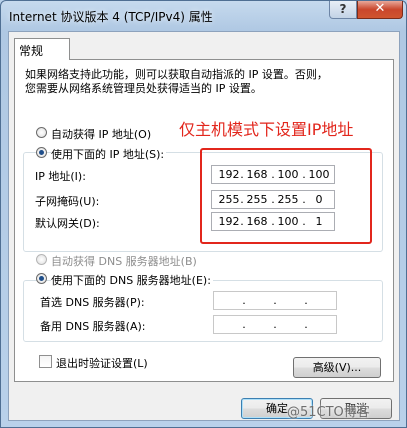 This screenshot has width=407, height=428. Describe the element at coordinates (101, 134) in the screenshot. I see `label-auto-ip: 自动获得 IP 地址(O)` at that location.